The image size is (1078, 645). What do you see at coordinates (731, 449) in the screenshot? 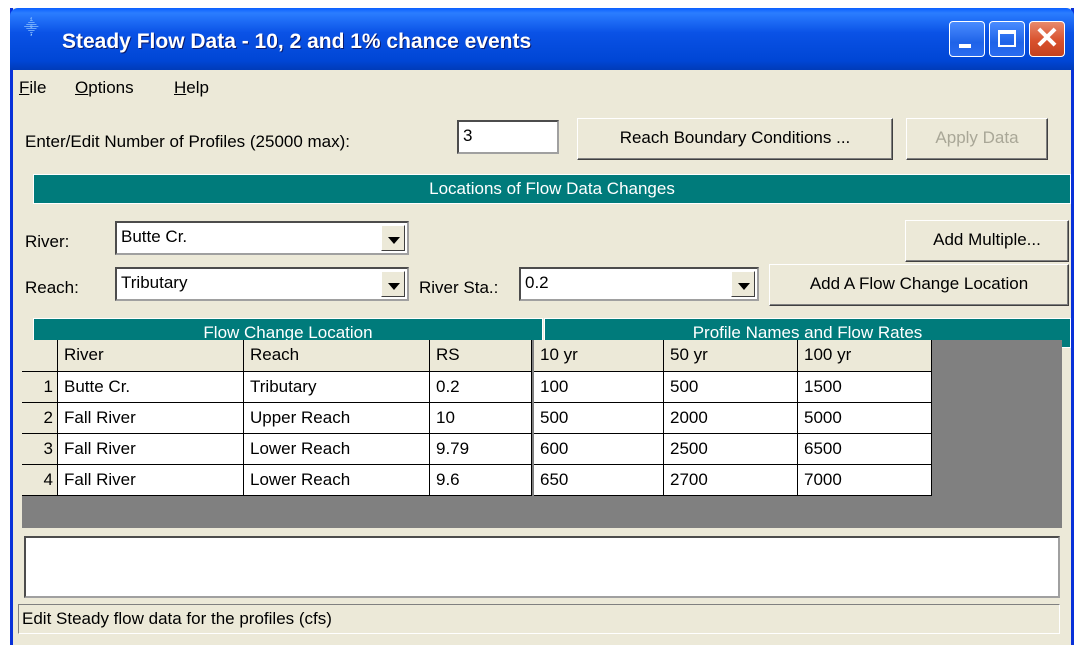
I see `grid-cell-p2: 2500` at bounding box center [731, 449].